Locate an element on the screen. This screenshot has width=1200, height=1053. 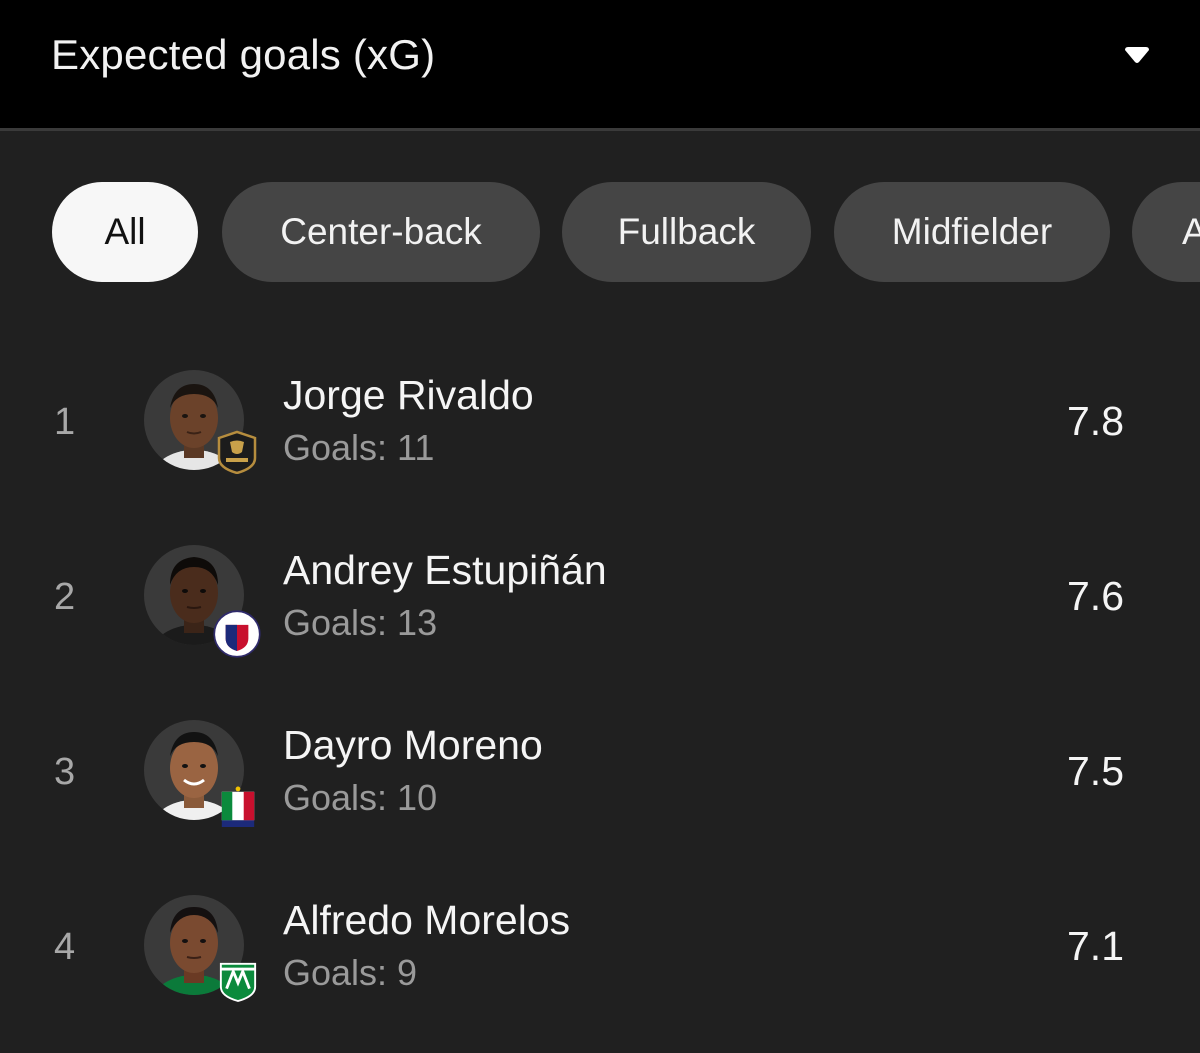
position-filter-chips: All Center-back Fullback Midfielder A is located at coordinates (600, 232).